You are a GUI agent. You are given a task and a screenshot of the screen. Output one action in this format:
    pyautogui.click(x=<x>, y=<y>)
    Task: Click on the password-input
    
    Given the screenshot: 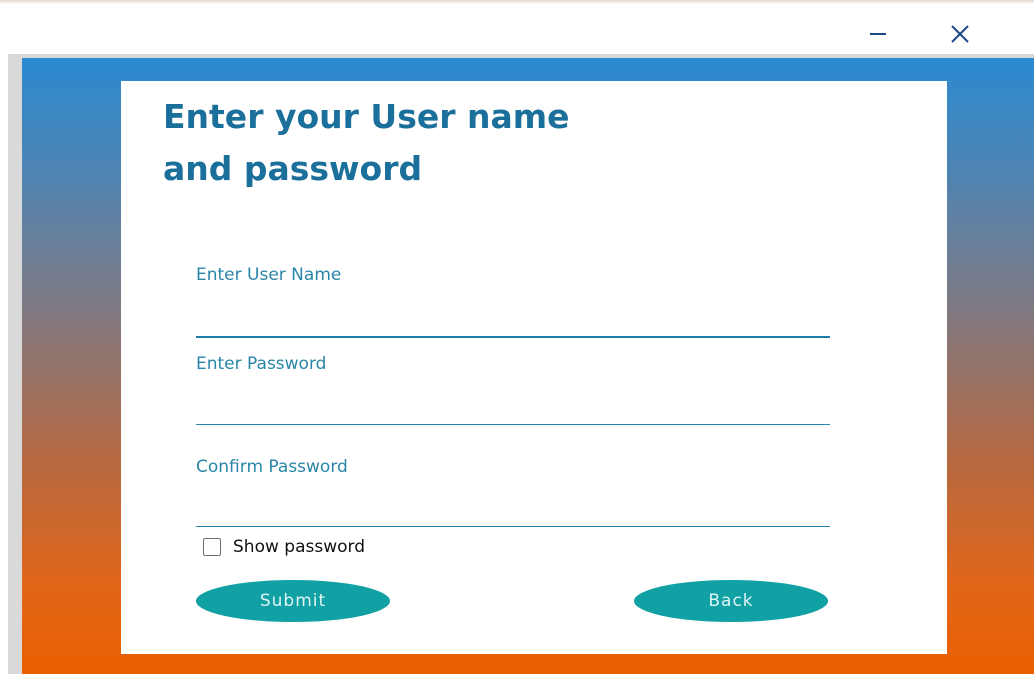 What is the action you would take?
    pyautogui.click(x=514, y=406)
    